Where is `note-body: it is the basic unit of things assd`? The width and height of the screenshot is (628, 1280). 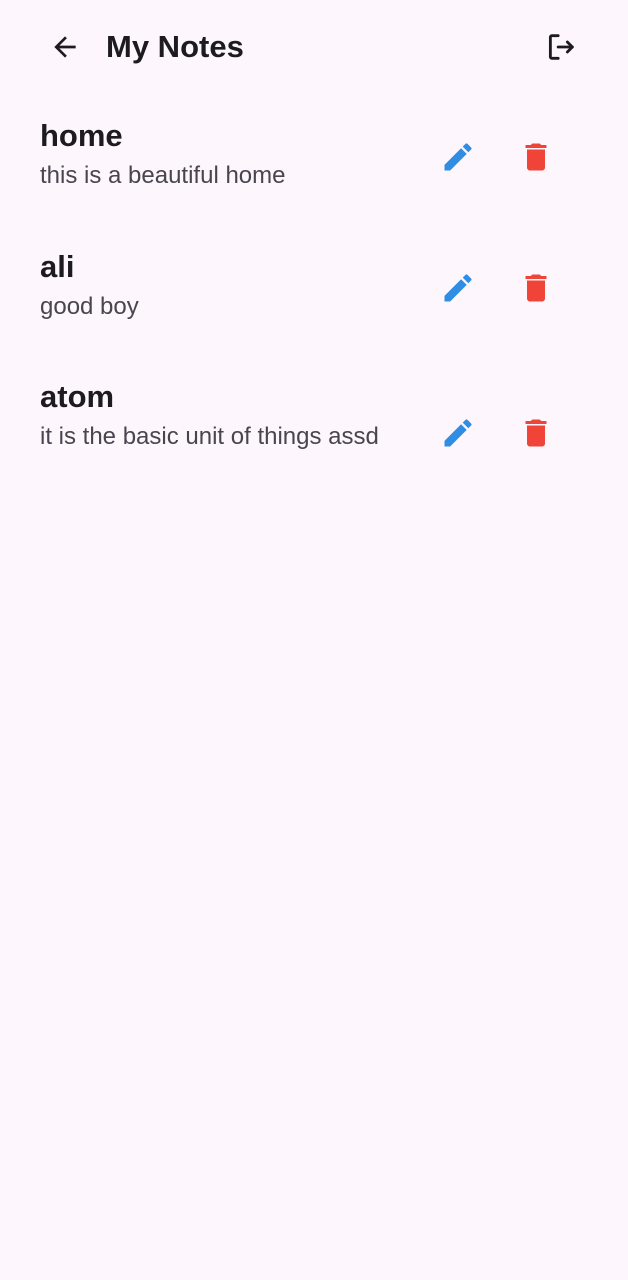
note-body: it is the basic unit of things assd is located at coordinates (209, 436).